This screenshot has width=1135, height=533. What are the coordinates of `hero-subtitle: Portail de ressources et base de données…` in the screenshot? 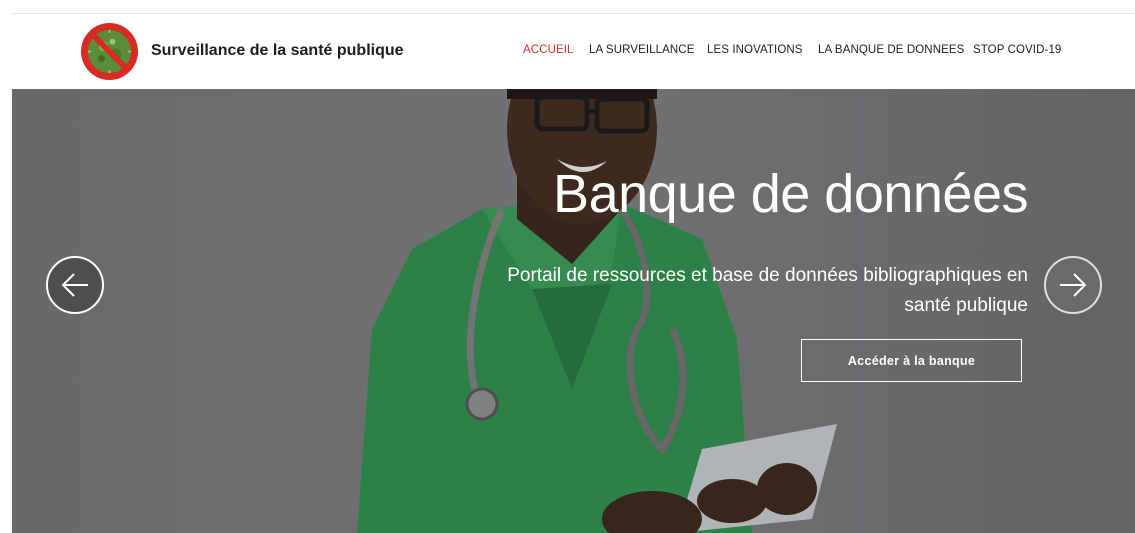 It's located at (767, 290).